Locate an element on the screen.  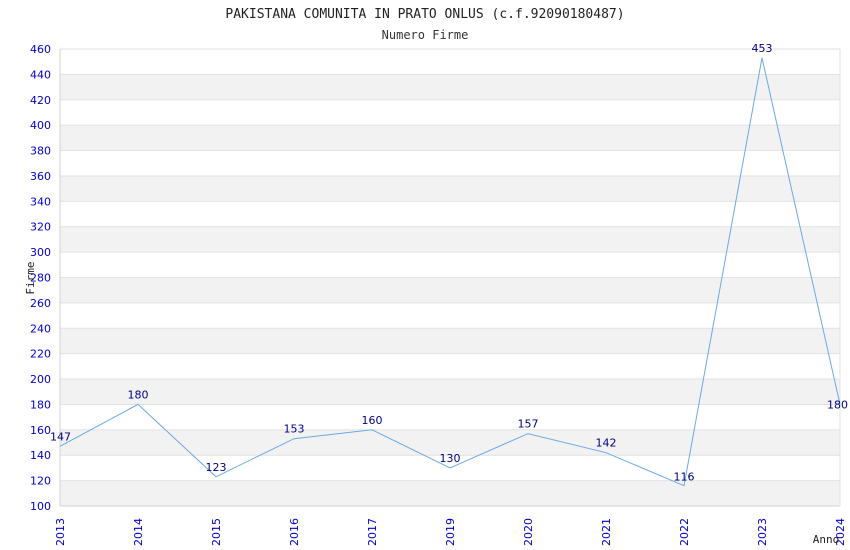
x-tick-label: 2019 is located at coordinates (450, 532).